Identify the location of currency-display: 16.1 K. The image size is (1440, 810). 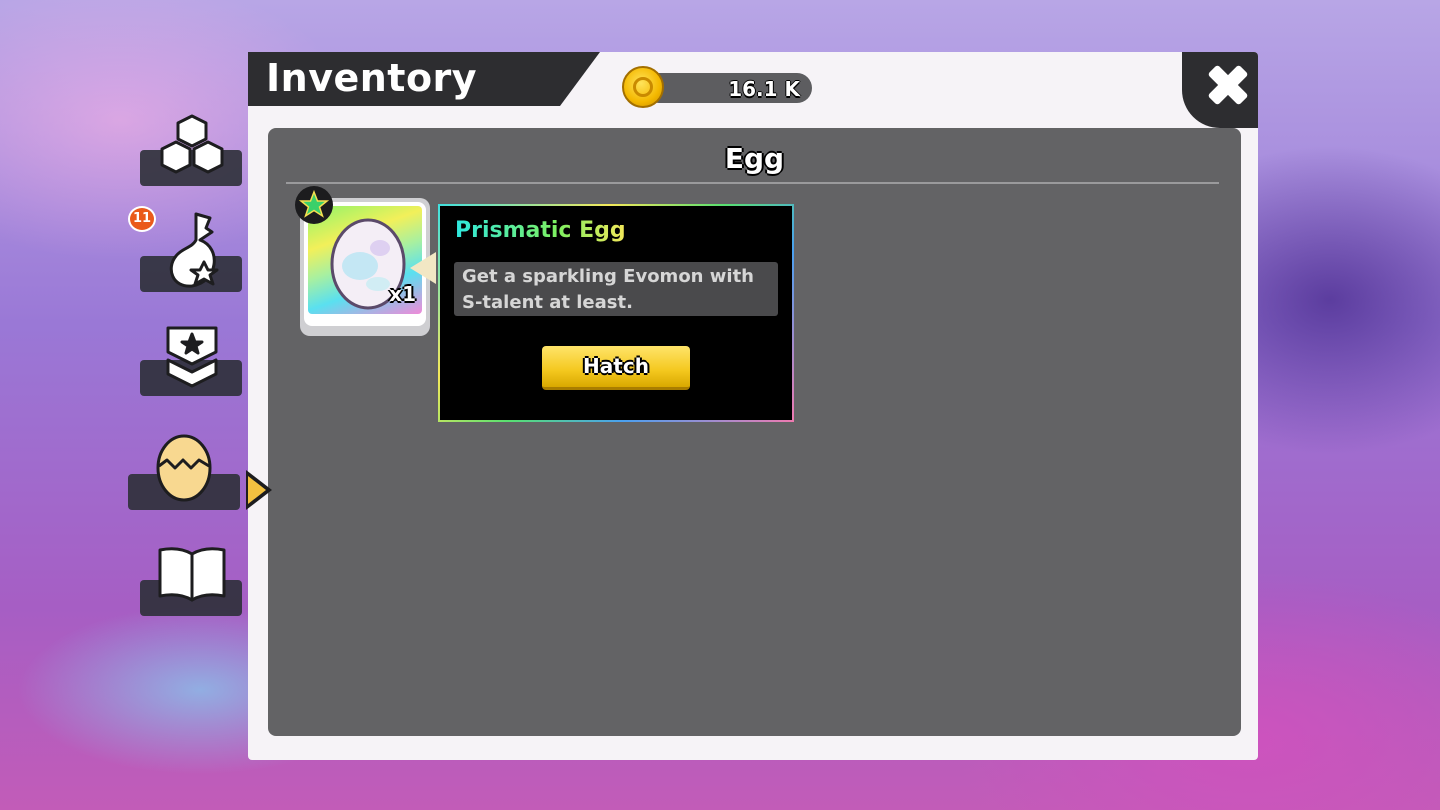
(717, 87).